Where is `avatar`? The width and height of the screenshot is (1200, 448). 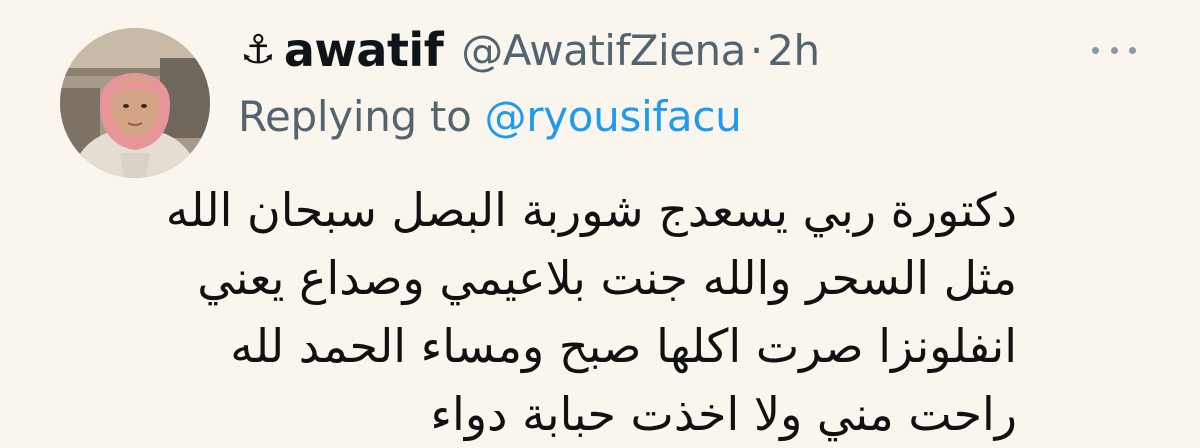 avatar is located at coordinates (135, 103).